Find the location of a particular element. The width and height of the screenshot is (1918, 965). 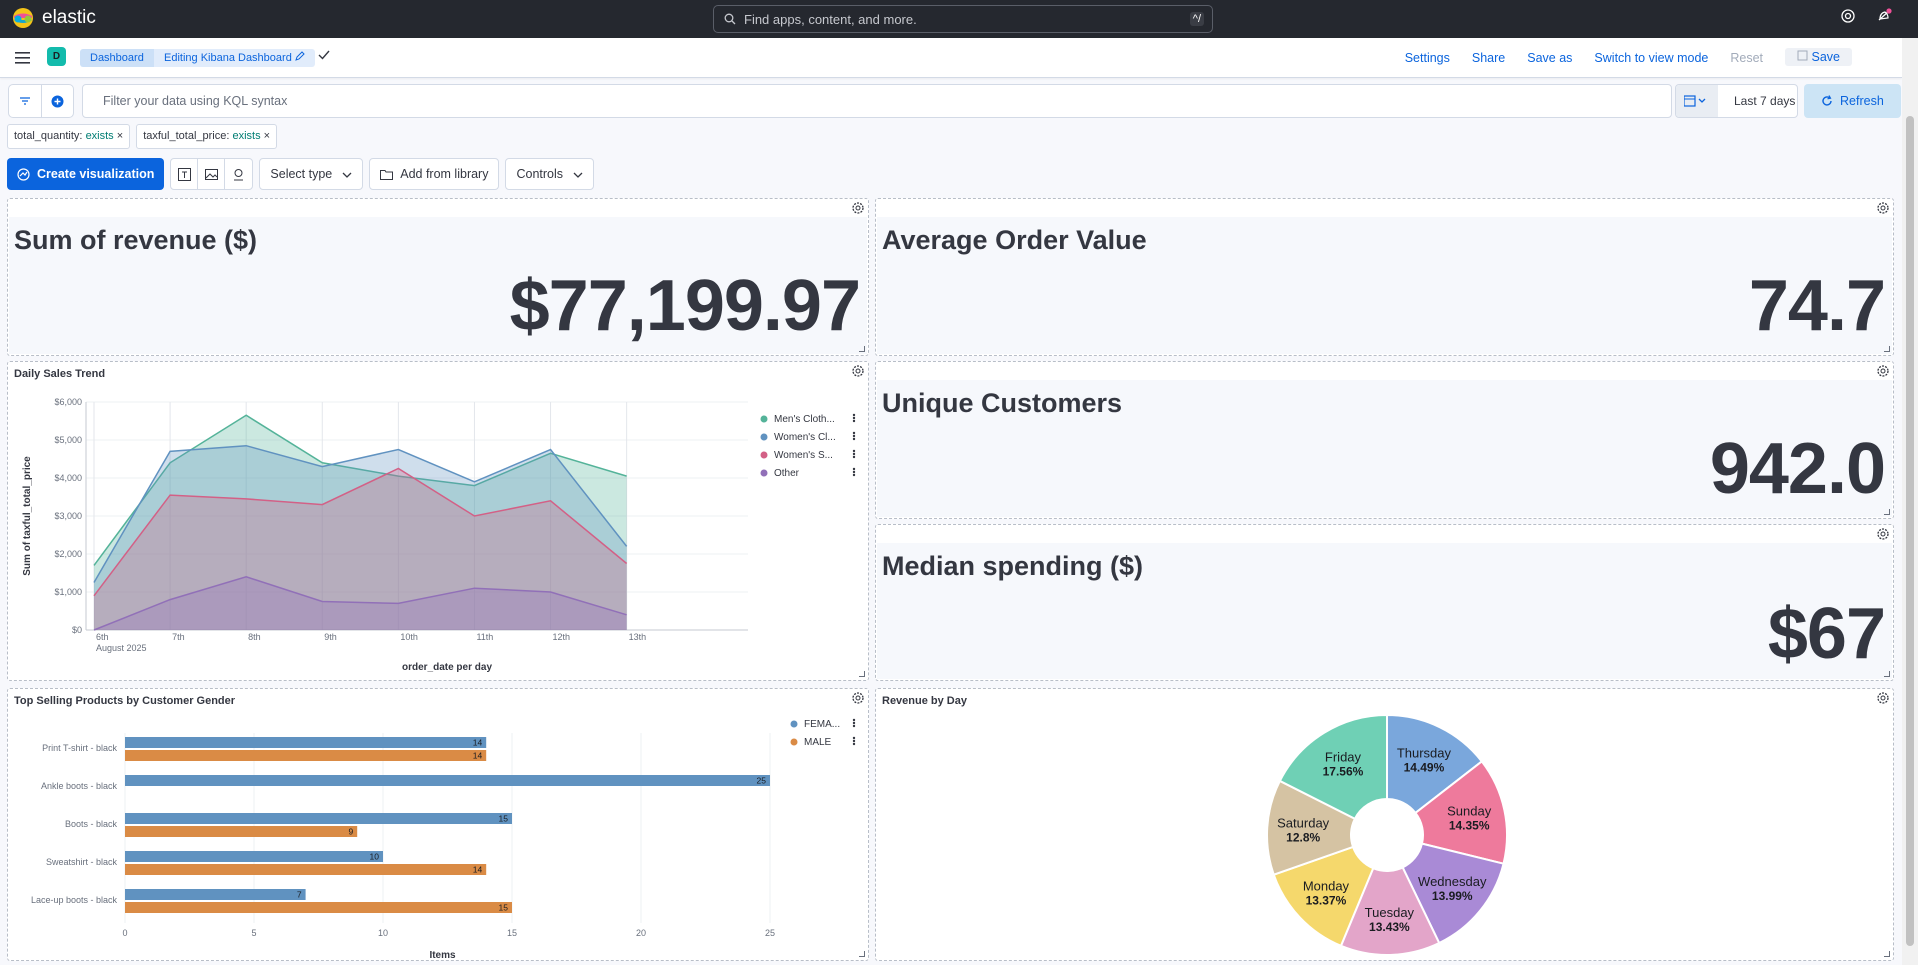

refresh-icon is located at coordinates (1827, 100).